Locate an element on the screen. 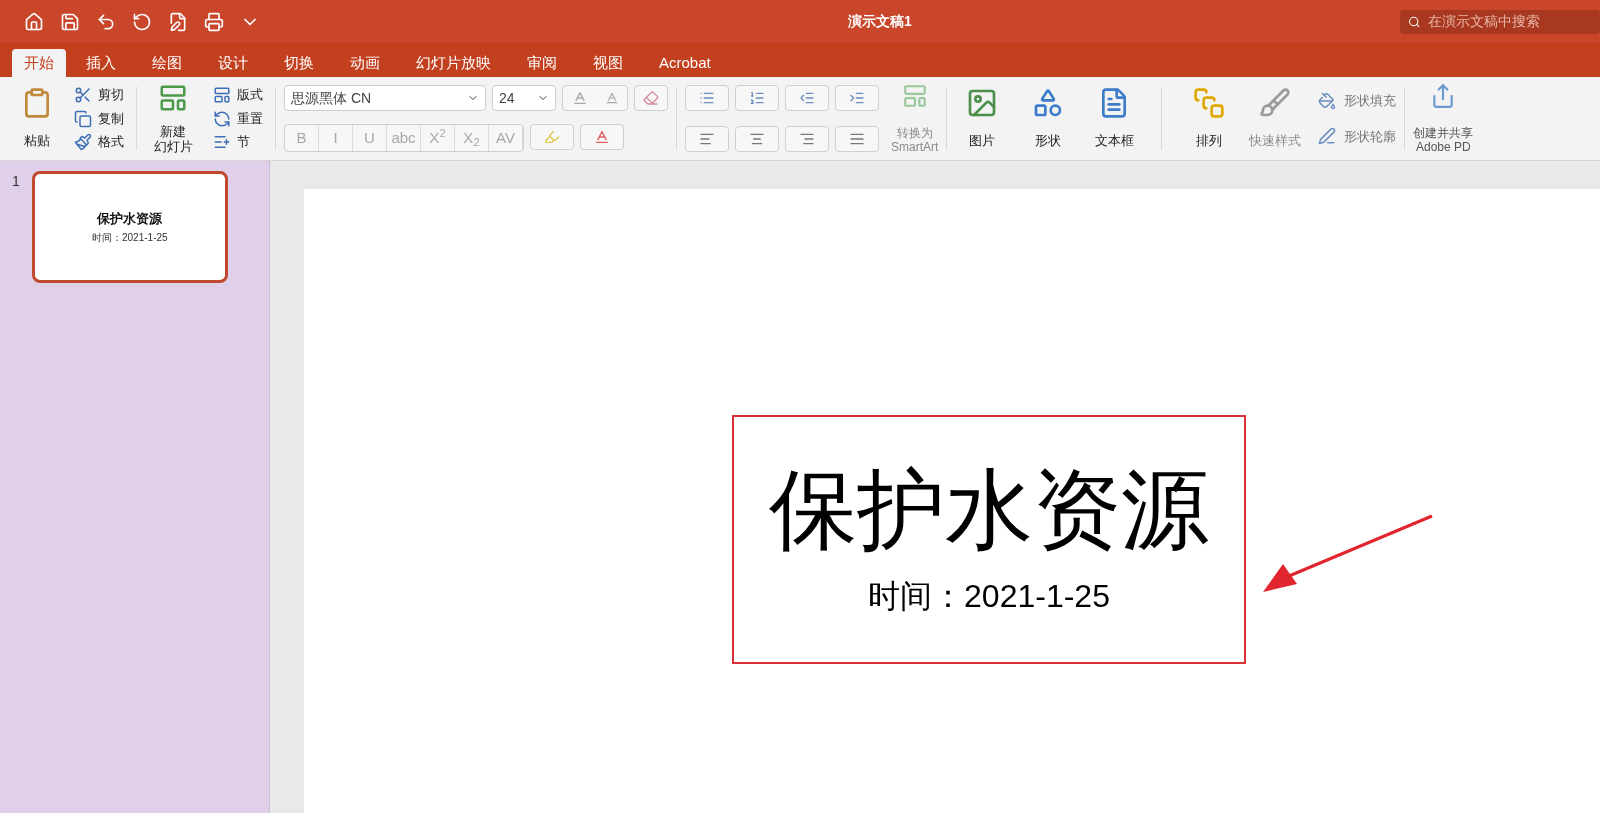  ribbon-button: 文本框 is located at coordinates (1114, 118).